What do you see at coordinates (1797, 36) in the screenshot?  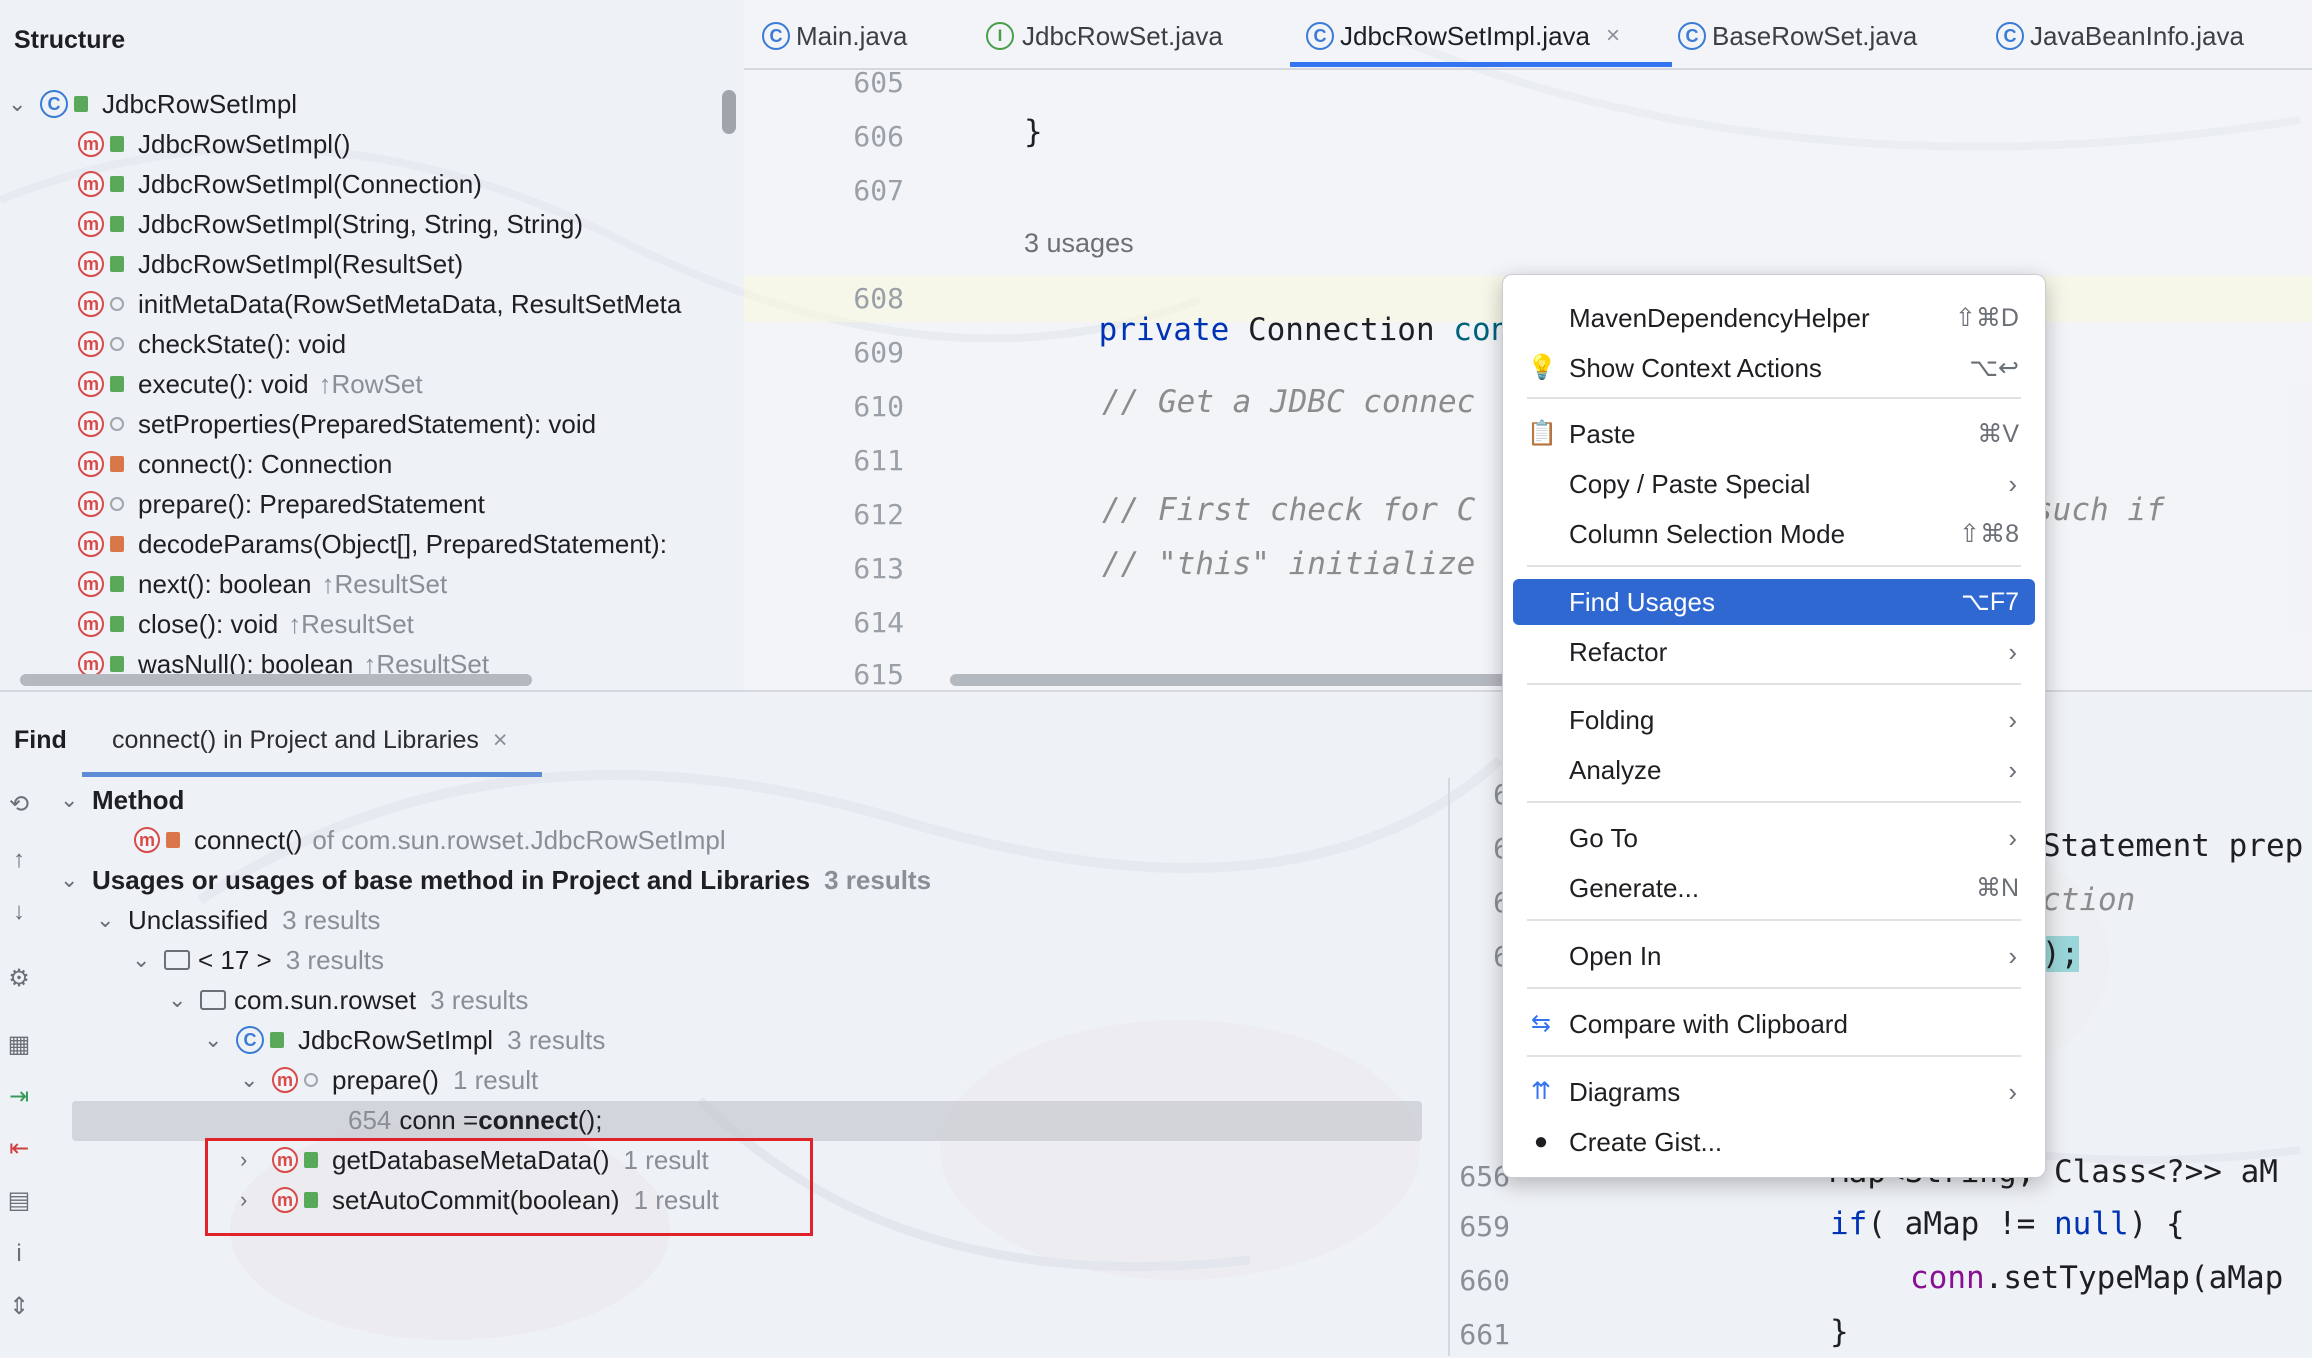 I see `tab-baserowset-java: C BaseRowSet.java` at bounding box center [1797, 36].